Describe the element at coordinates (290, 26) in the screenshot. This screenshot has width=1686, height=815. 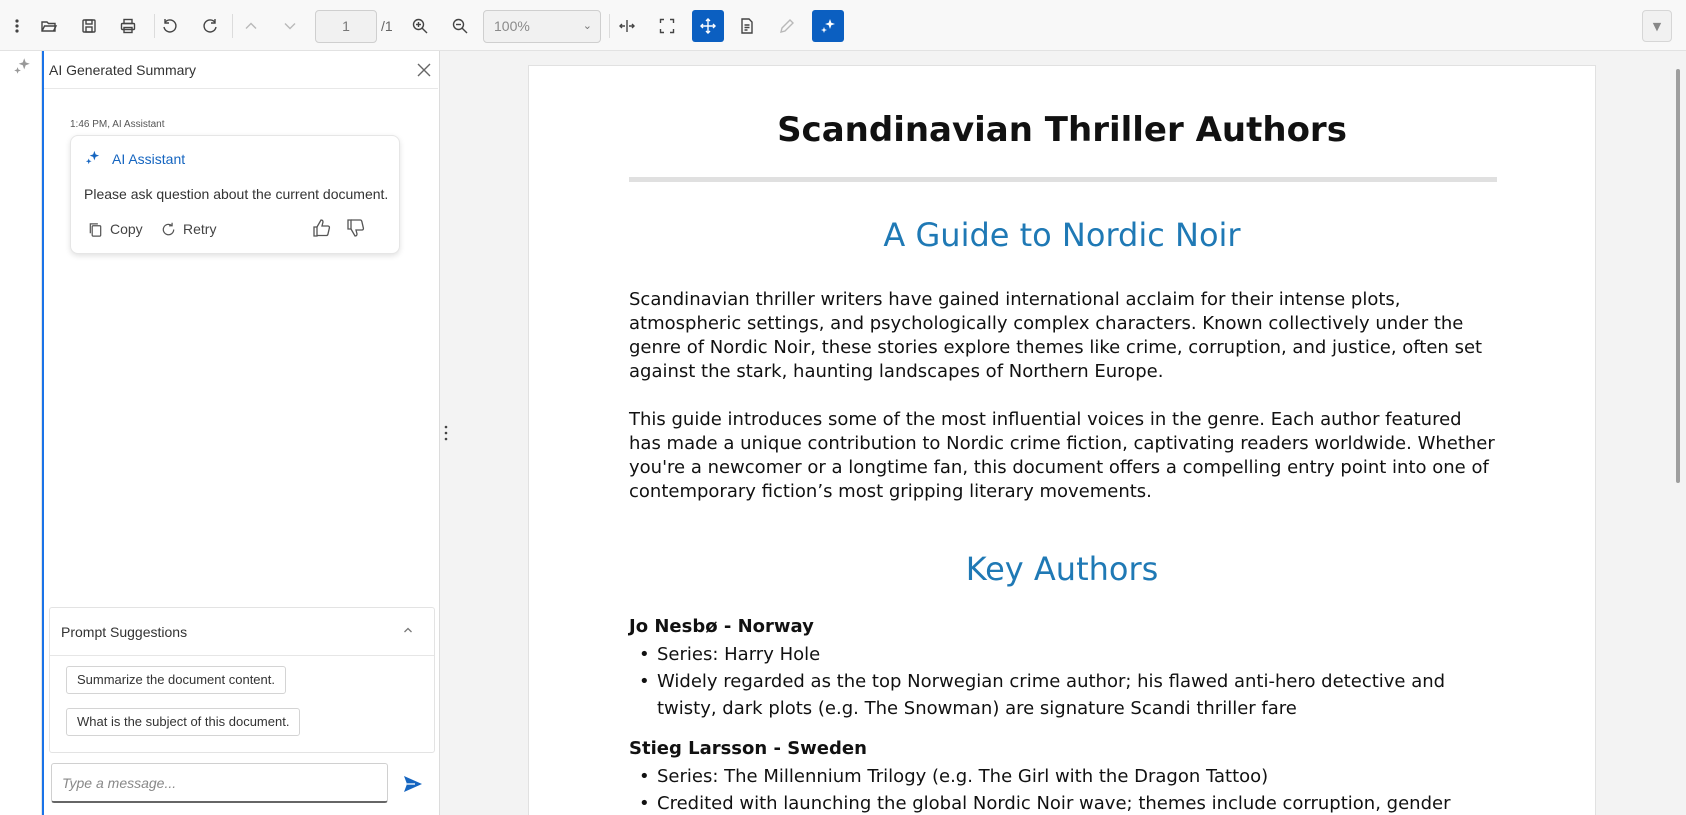
I see `next-page-icon` at that location.